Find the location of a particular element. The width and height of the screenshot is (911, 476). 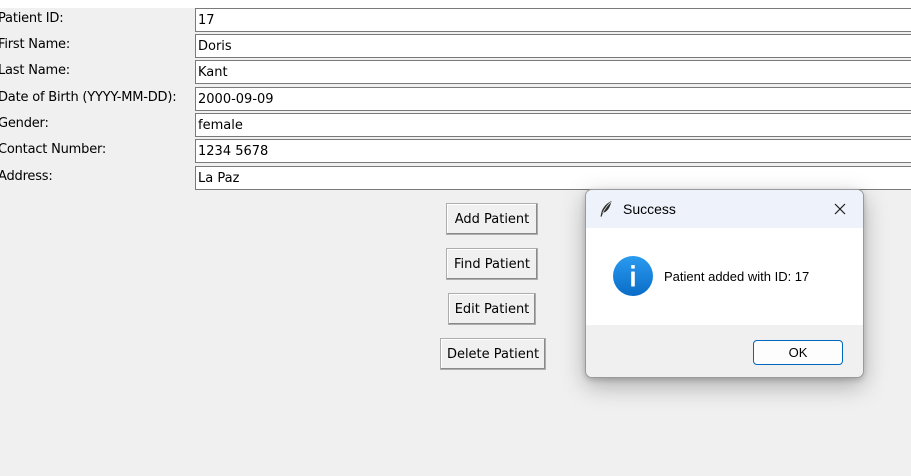

form-row-gender: Gender: is located at coordinates (455, 125).